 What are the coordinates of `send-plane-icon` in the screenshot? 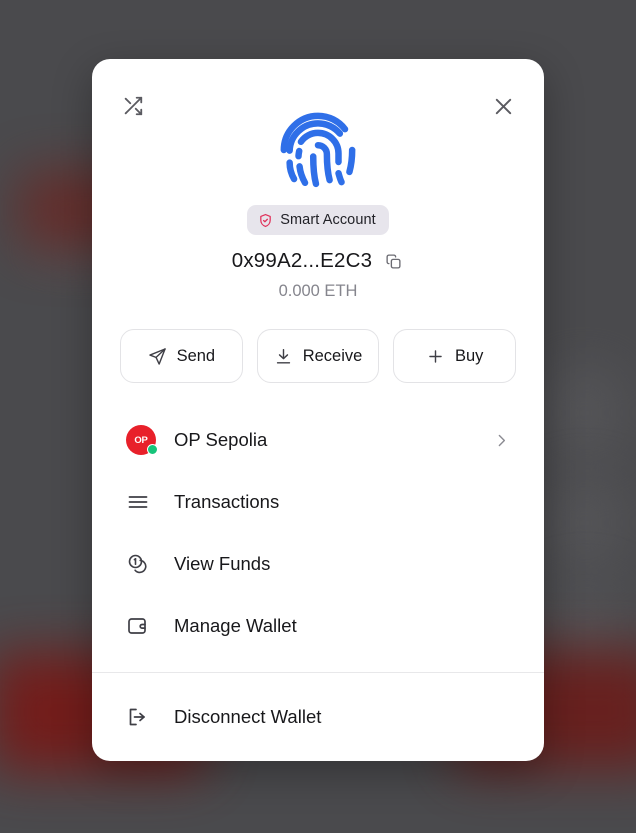 It's located at (157, 356).